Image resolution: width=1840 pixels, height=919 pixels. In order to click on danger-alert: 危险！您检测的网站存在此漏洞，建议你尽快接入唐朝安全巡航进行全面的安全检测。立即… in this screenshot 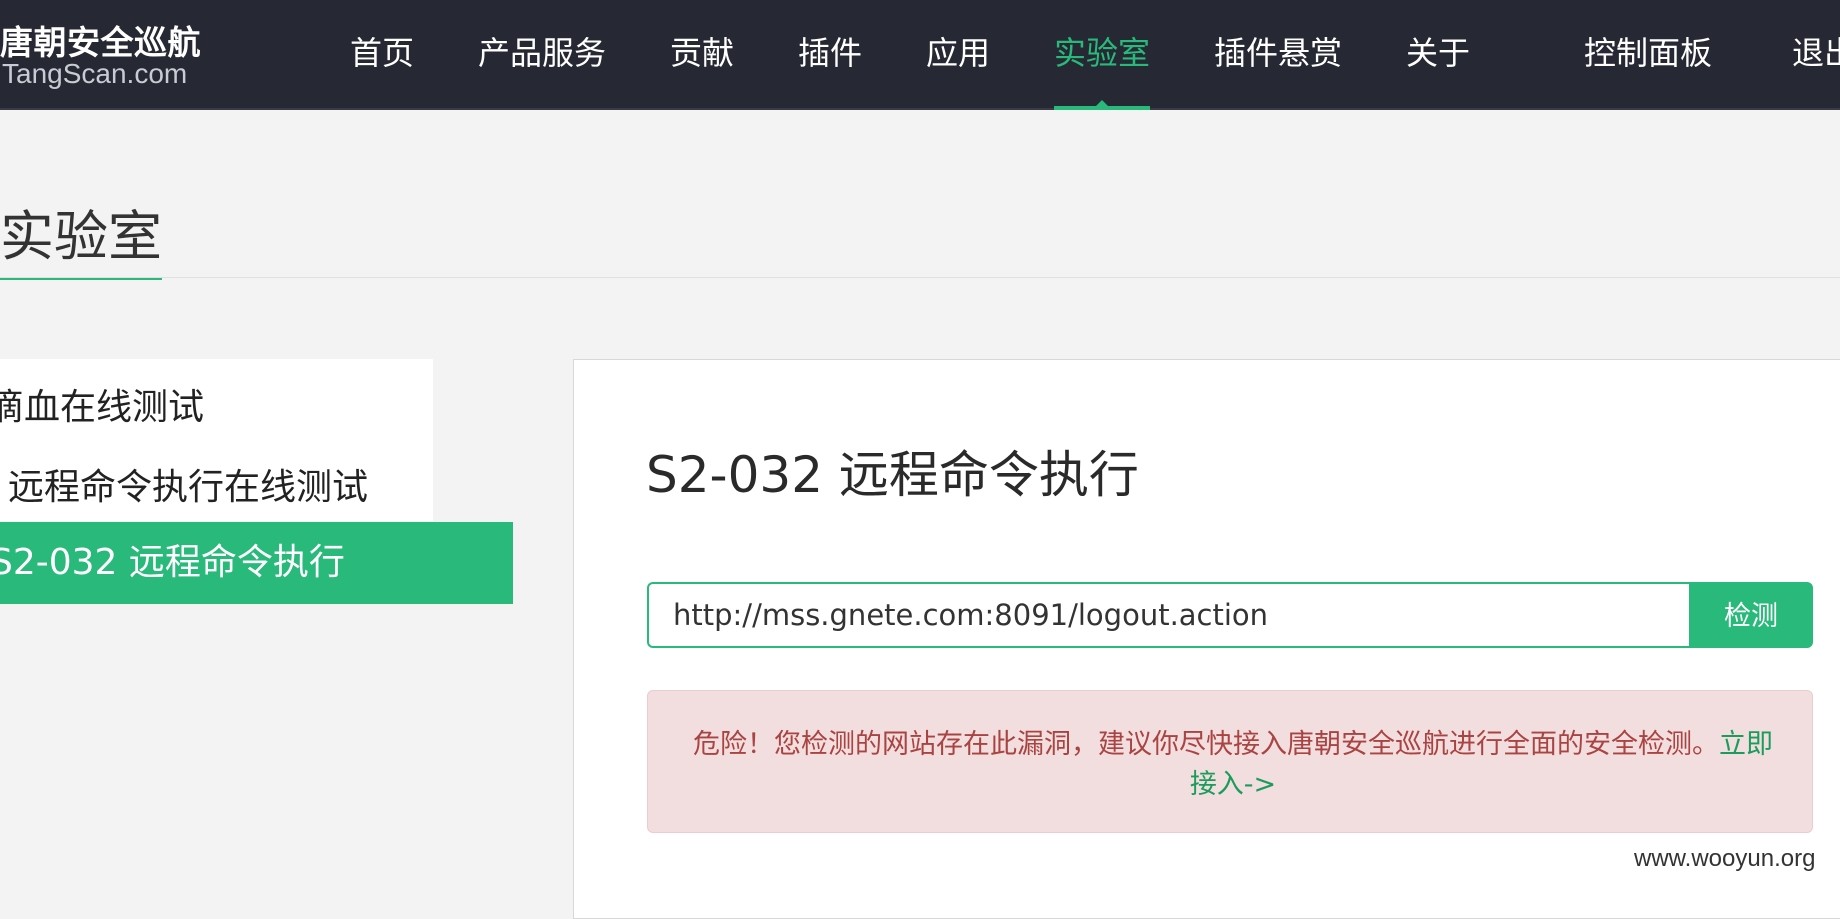, I will do `click(1230, 761)`.